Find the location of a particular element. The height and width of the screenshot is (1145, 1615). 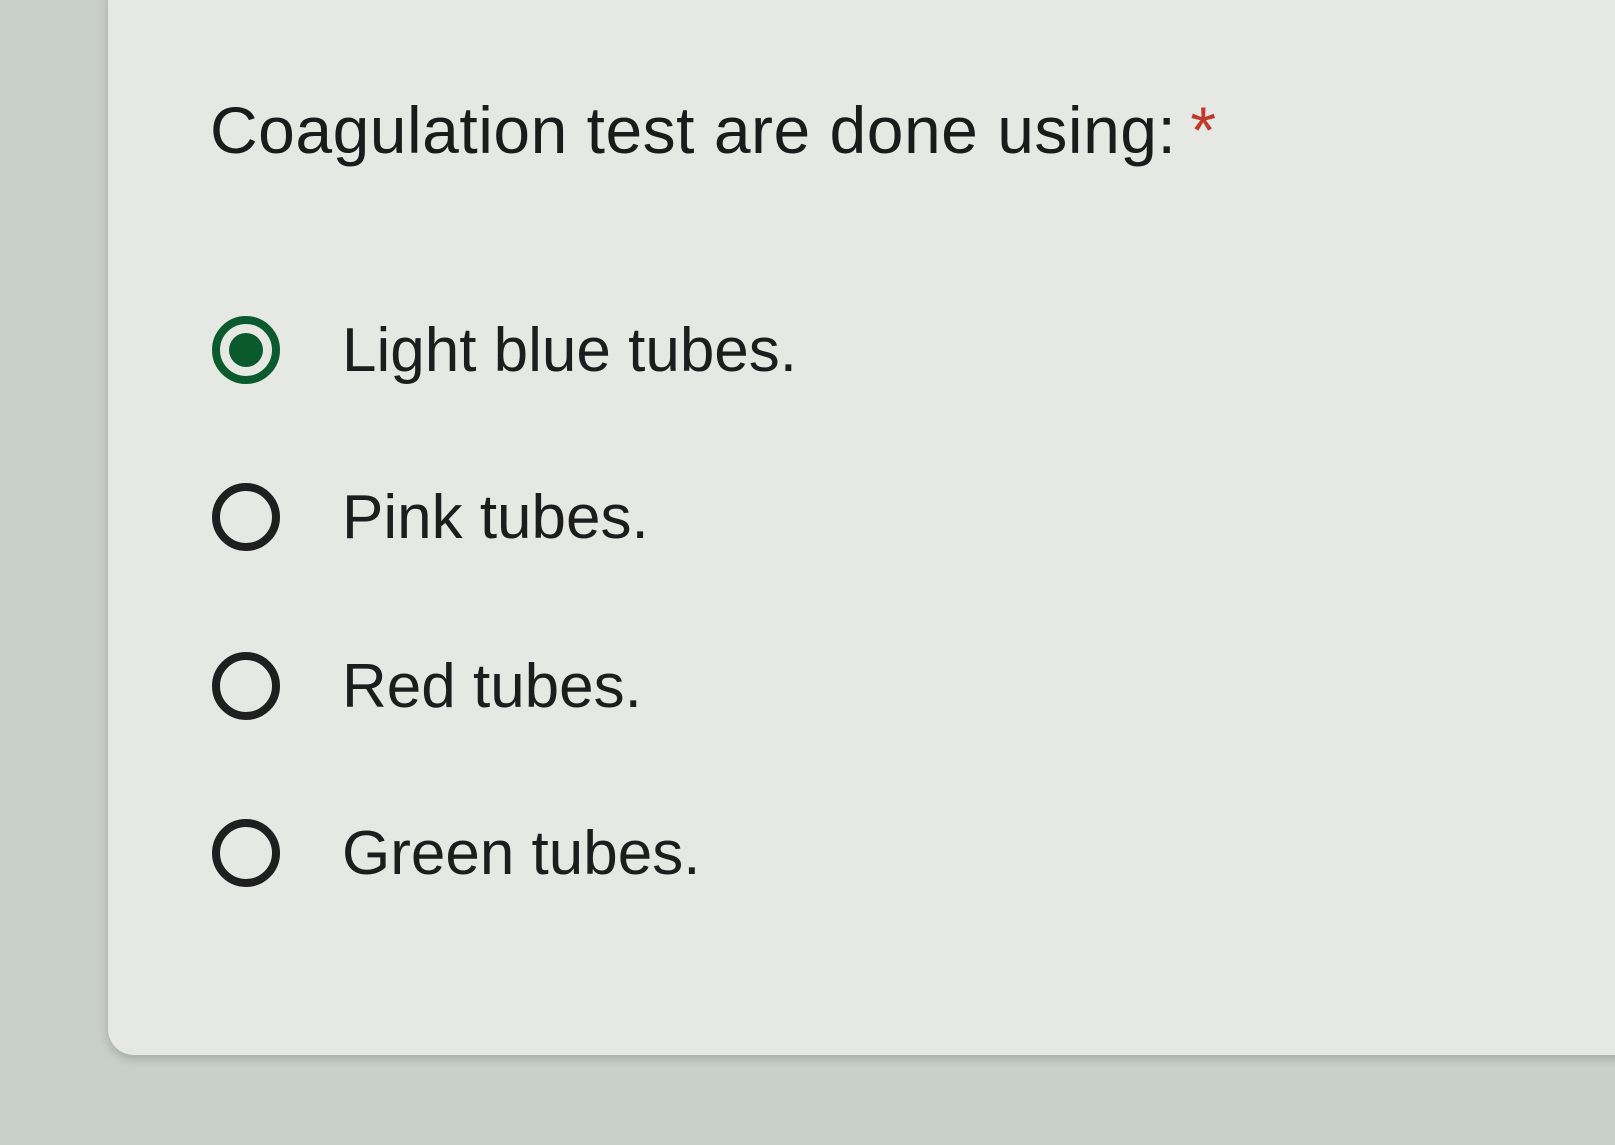

option-green-tubes: Green tubes. is located at coordinates (456, 853).